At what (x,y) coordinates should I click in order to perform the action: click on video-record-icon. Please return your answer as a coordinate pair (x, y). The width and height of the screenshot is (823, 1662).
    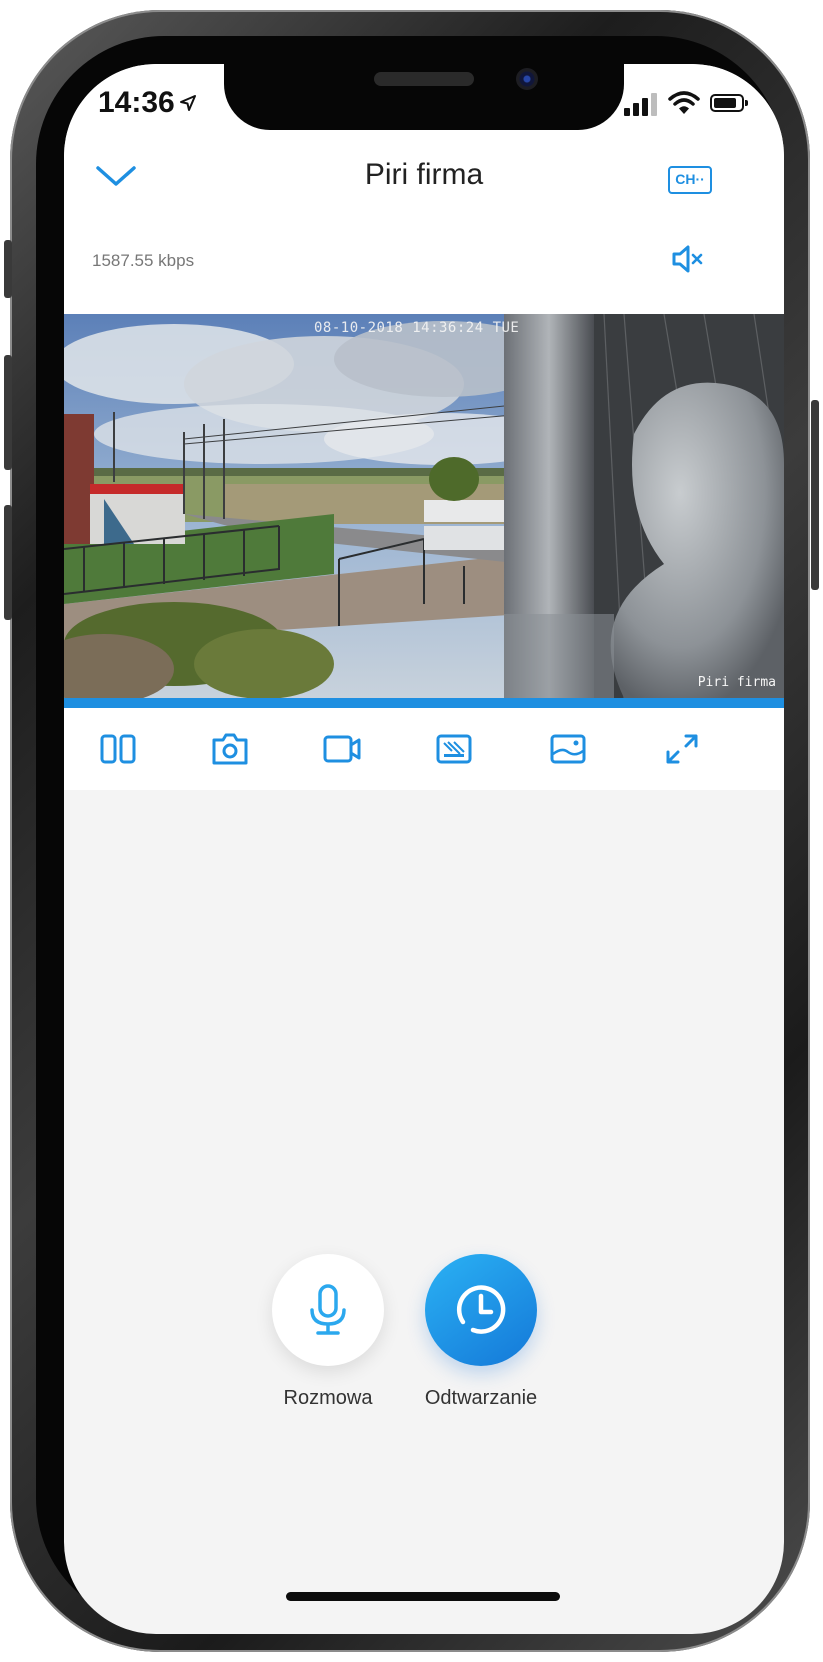
    Looking at the image, I should click on (342, 749).